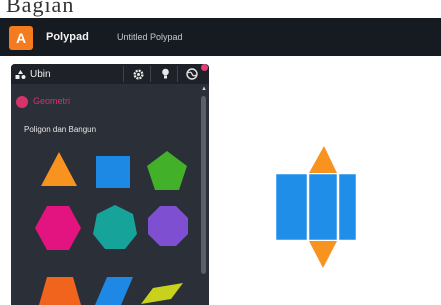  I want to click on prism-net, so click(316, 207).